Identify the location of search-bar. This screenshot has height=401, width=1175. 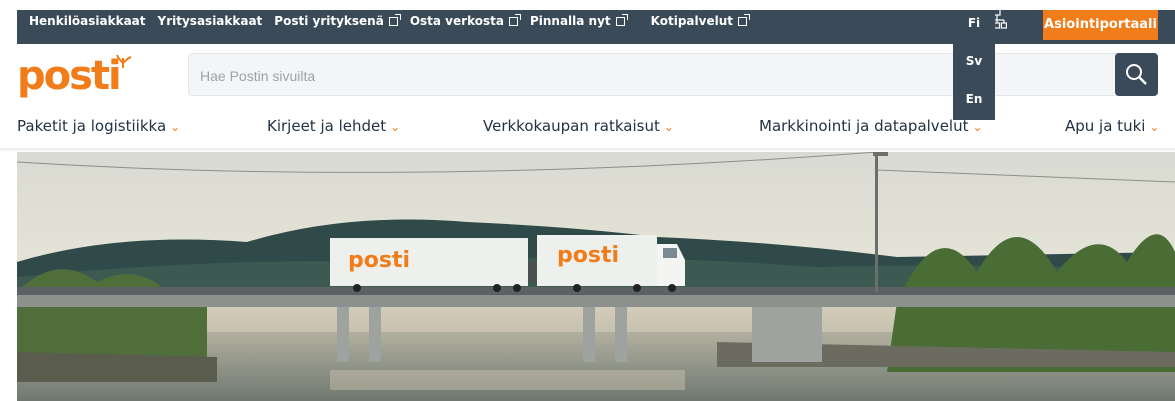
(665, 75).